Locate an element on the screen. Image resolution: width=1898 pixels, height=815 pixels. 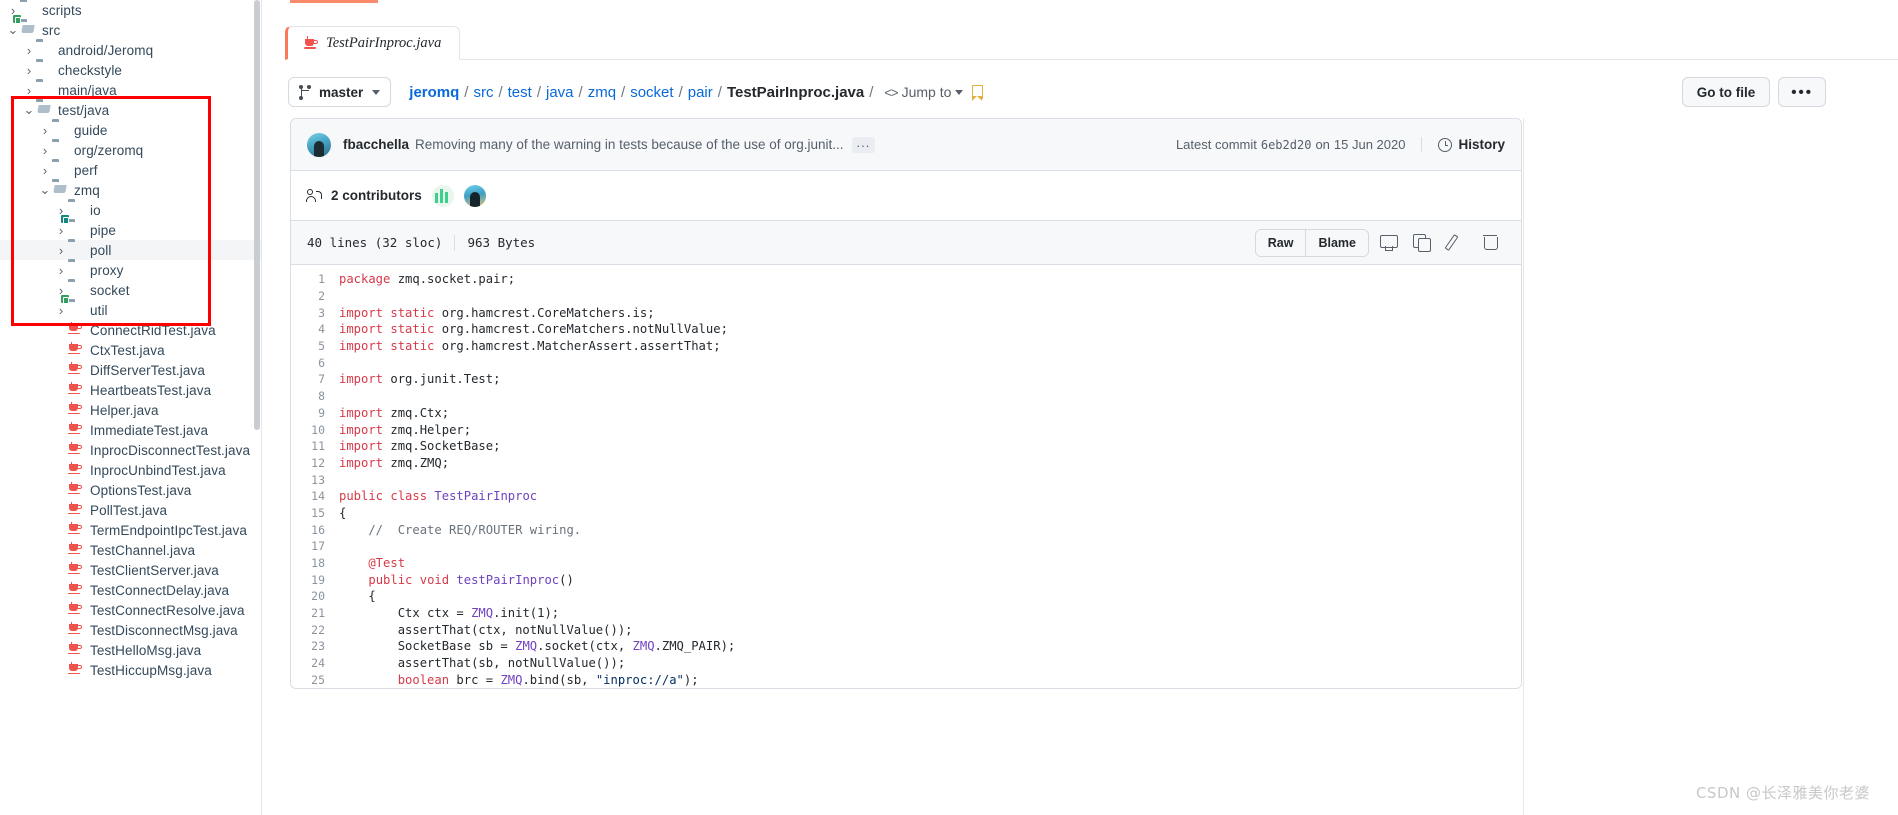
tree-folder-row: › util is located at coordinates (130, 307).